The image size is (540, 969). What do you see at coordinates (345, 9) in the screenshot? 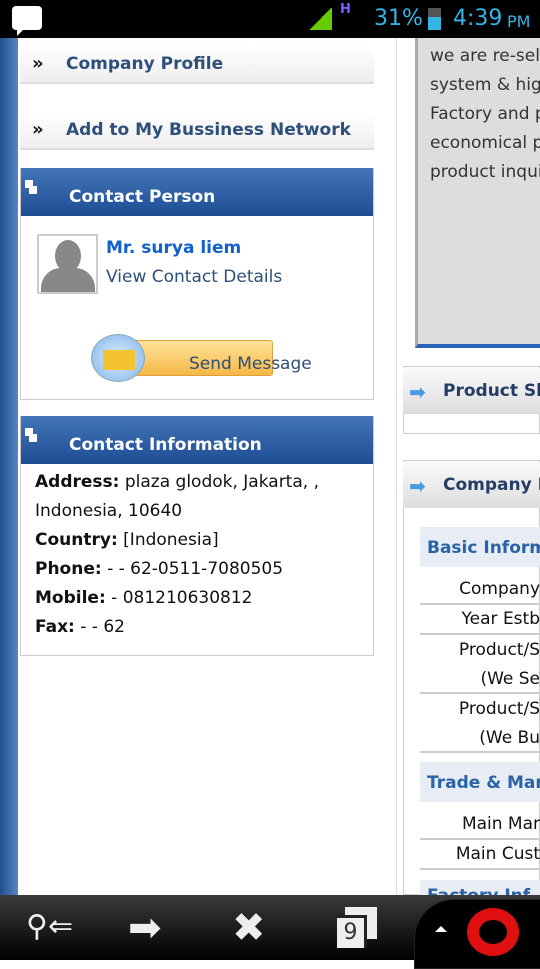
I see `network-type-icon: H` at bounding box center [345, 9].